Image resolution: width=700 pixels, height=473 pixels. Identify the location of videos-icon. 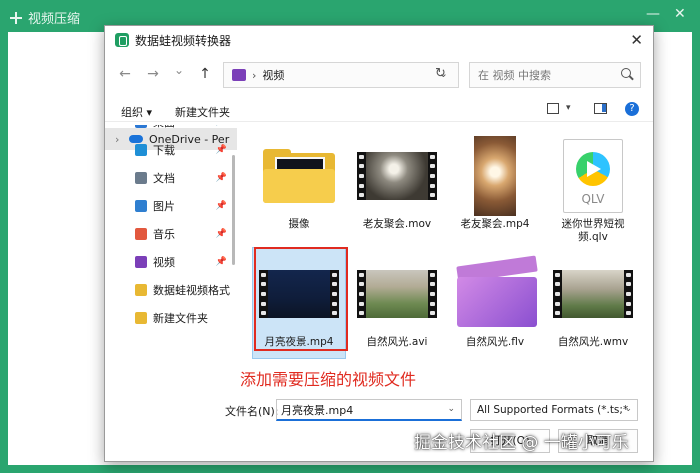
(141, 262).